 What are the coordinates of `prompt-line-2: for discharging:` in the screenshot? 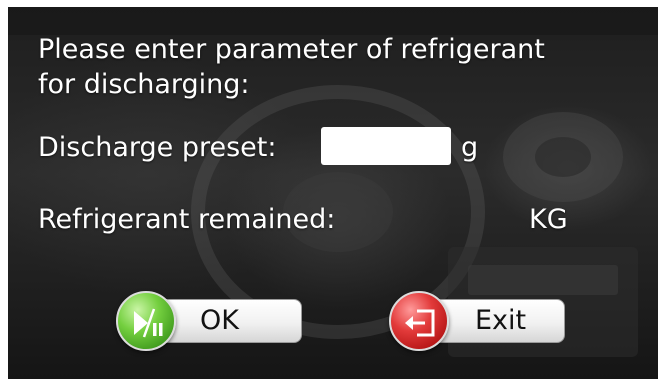 It's located at (144, 84).